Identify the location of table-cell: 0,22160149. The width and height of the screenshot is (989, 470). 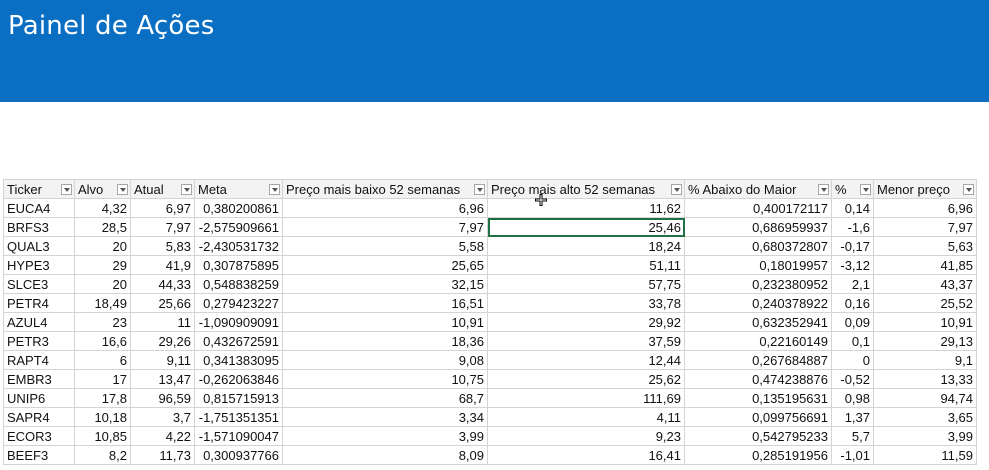
(758, 341).